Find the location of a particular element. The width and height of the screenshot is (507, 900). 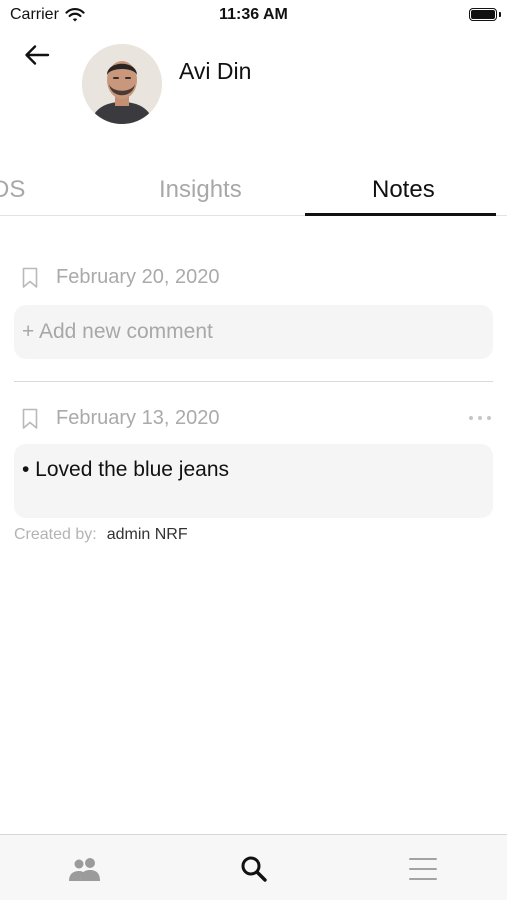

status-bar: Carrier 11:36 AM is located at coordinates (253, 15).